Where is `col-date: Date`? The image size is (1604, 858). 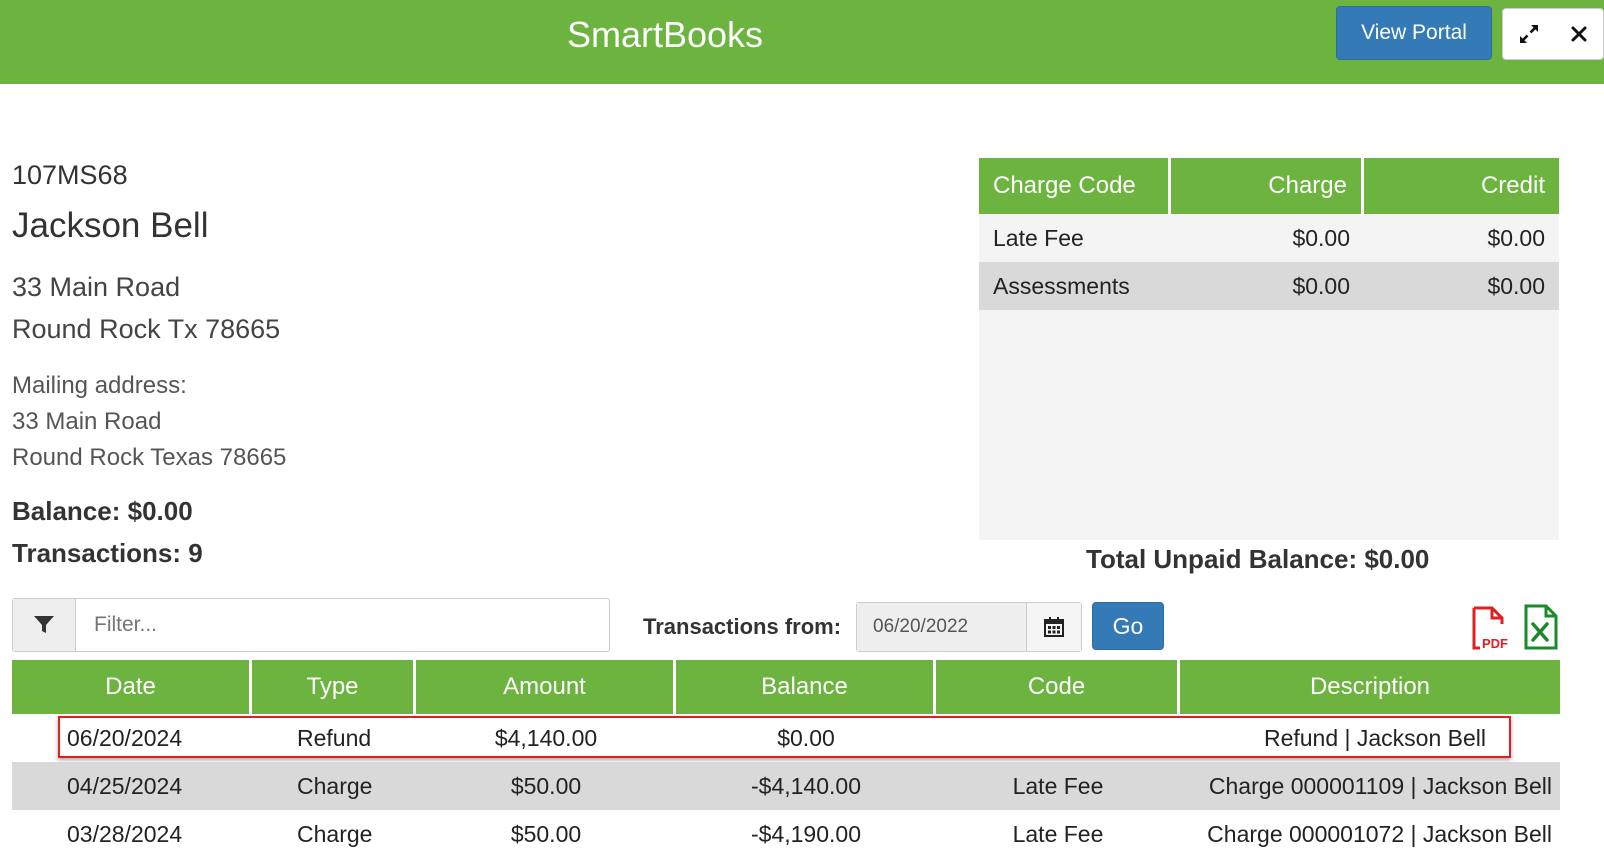 col-date: Date is located at coordinates (132, 687).